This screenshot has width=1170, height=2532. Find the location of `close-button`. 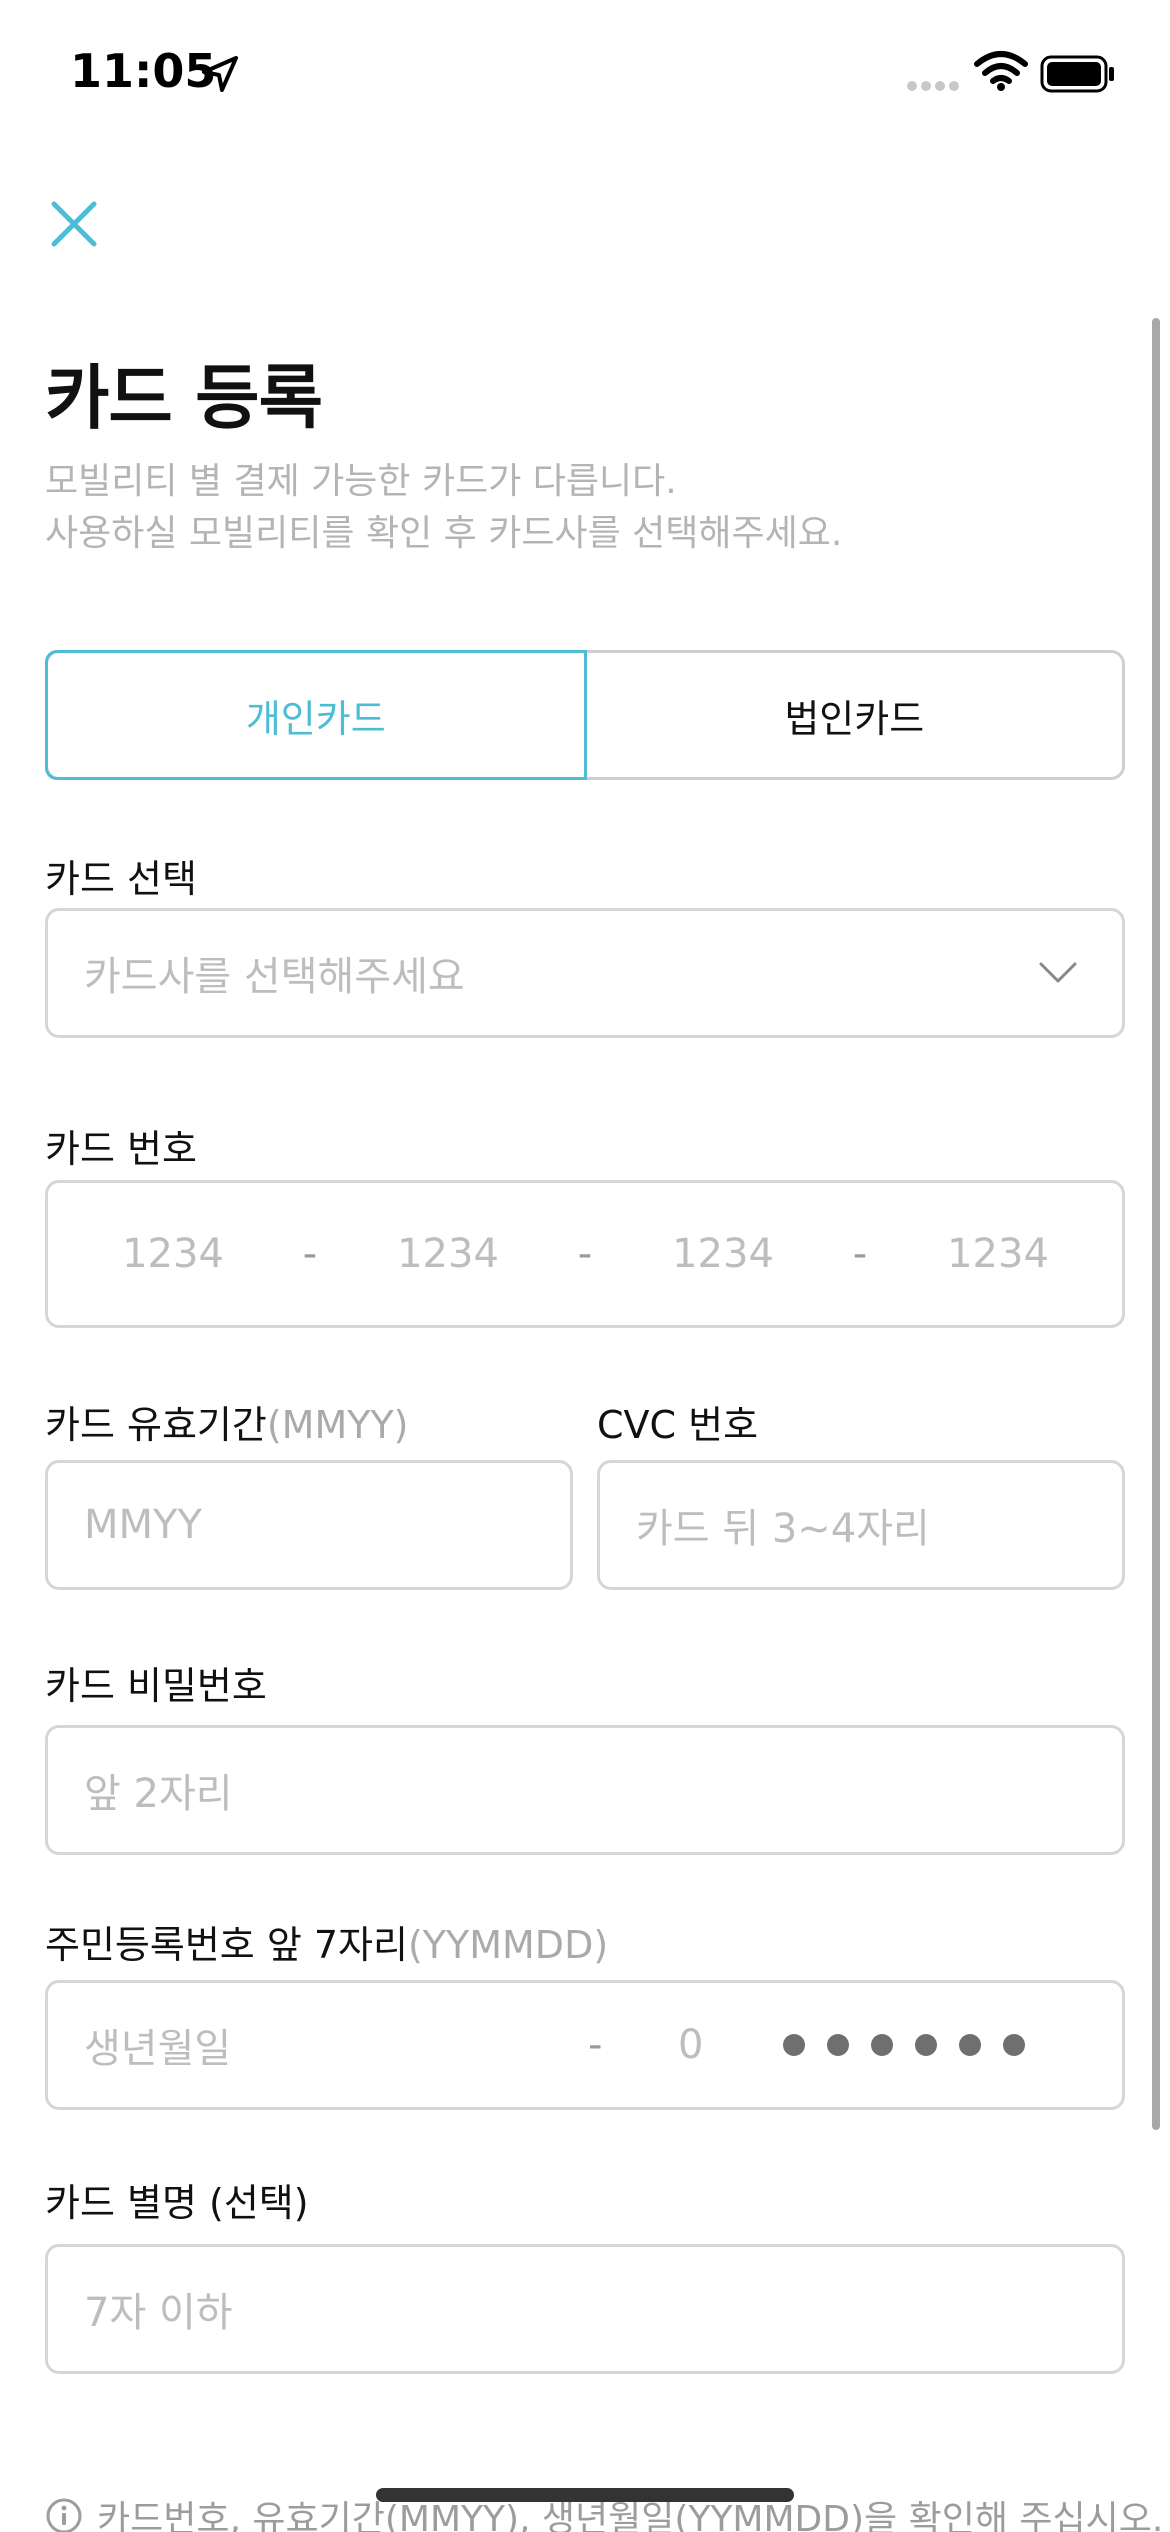

close-button is located at coordinates (74, 224).